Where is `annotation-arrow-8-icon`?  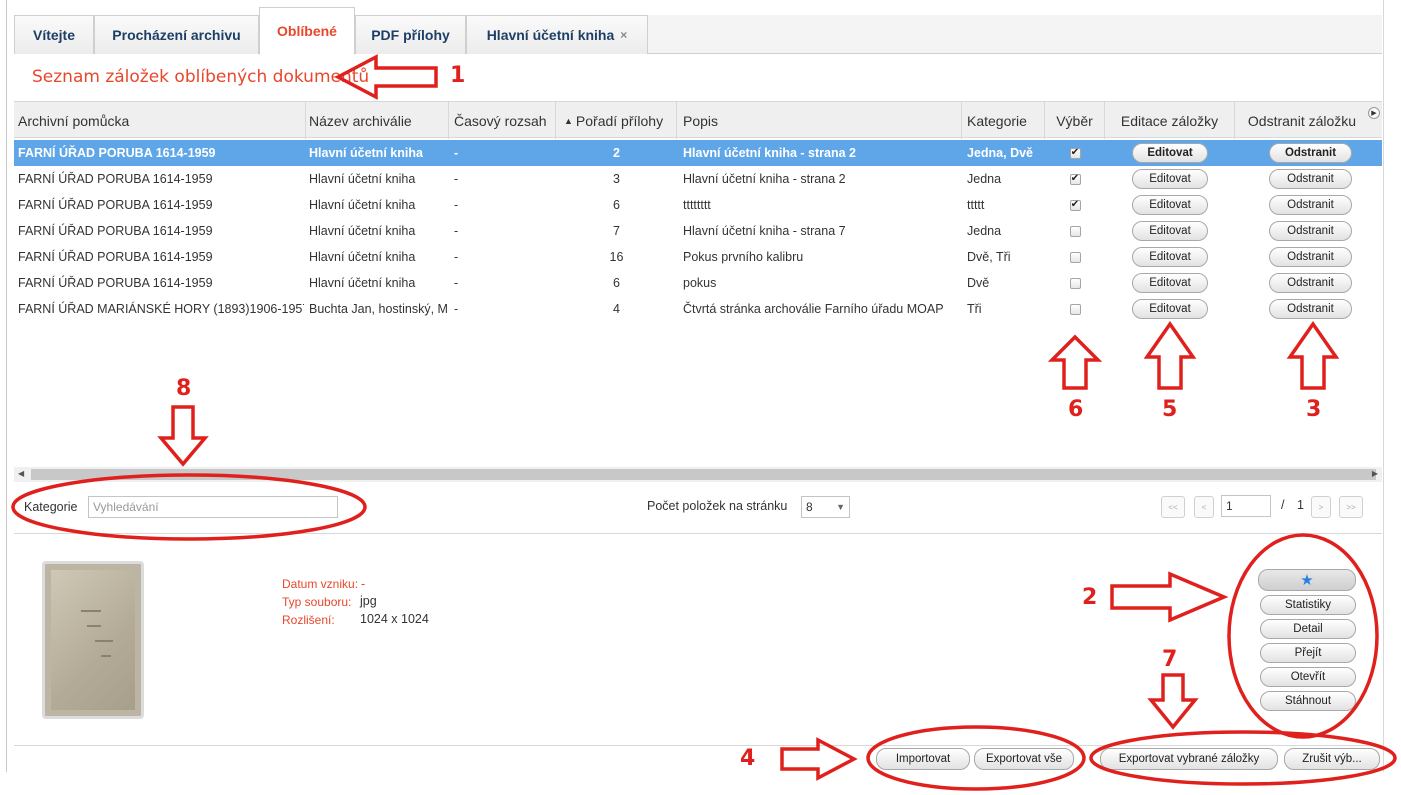
annotation-arrow-8-icon is located at coordinates (183, 436).